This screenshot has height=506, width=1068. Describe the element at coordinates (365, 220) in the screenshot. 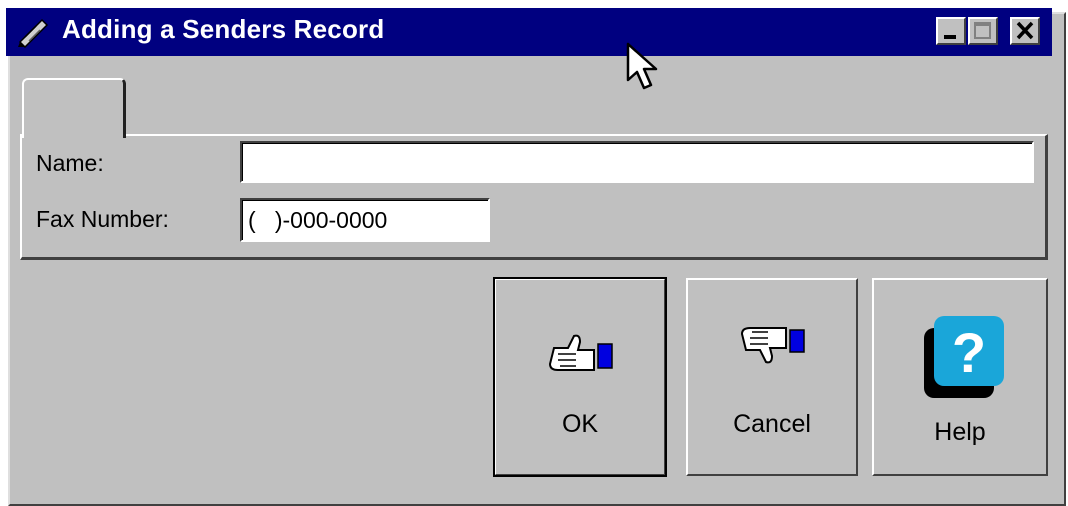

I see `fax-number-input` at that location.